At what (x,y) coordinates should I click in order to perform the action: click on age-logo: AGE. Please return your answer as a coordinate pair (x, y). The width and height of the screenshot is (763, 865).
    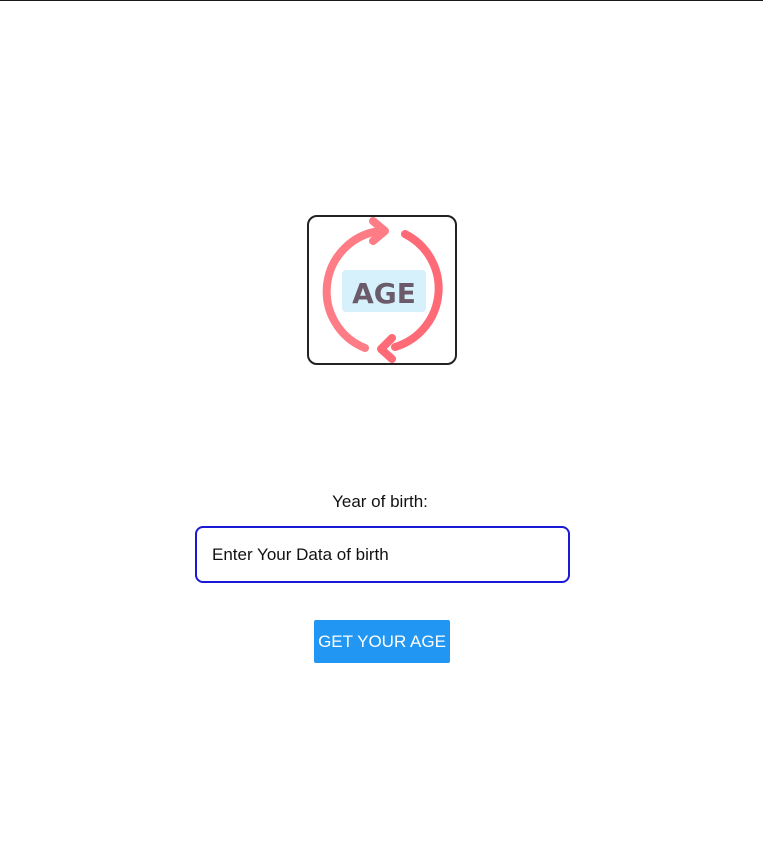
    Looking at the image, I should click on (382, 290).